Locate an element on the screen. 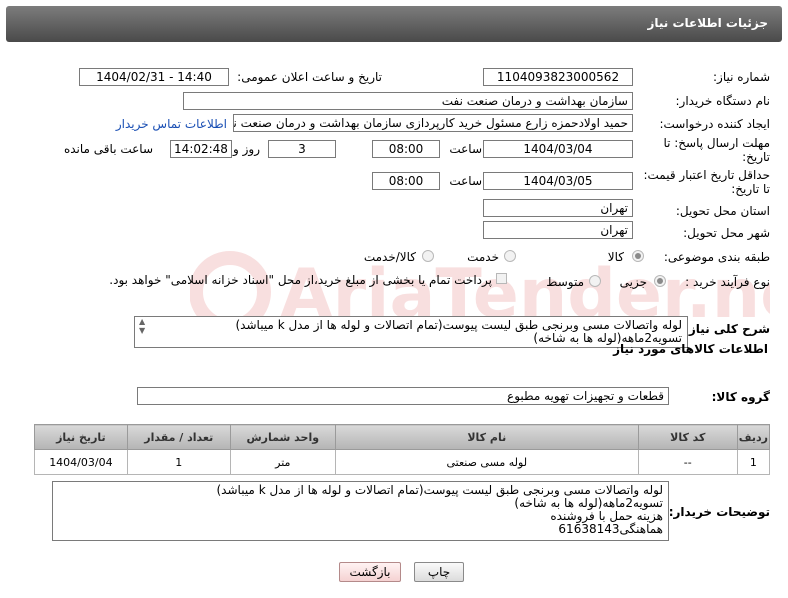  category-option-service: خدمت is located at coordinates (483, 257).